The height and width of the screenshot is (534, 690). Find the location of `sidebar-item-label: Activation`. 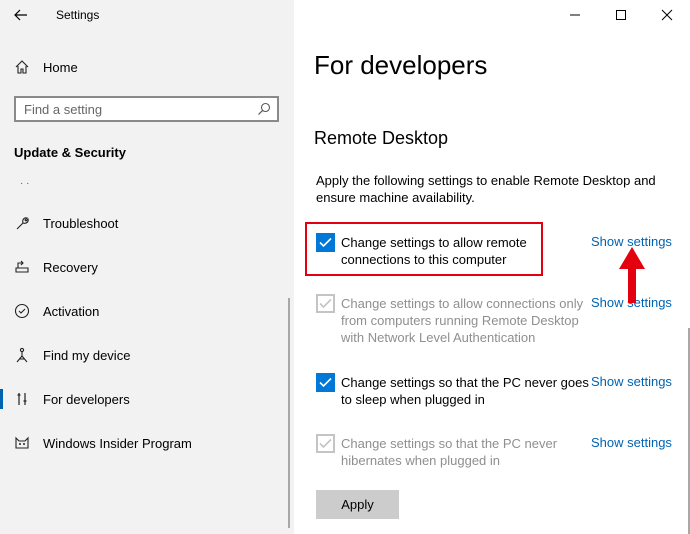

sidebar-item-label: Activation is located at coordinates (71, 311).